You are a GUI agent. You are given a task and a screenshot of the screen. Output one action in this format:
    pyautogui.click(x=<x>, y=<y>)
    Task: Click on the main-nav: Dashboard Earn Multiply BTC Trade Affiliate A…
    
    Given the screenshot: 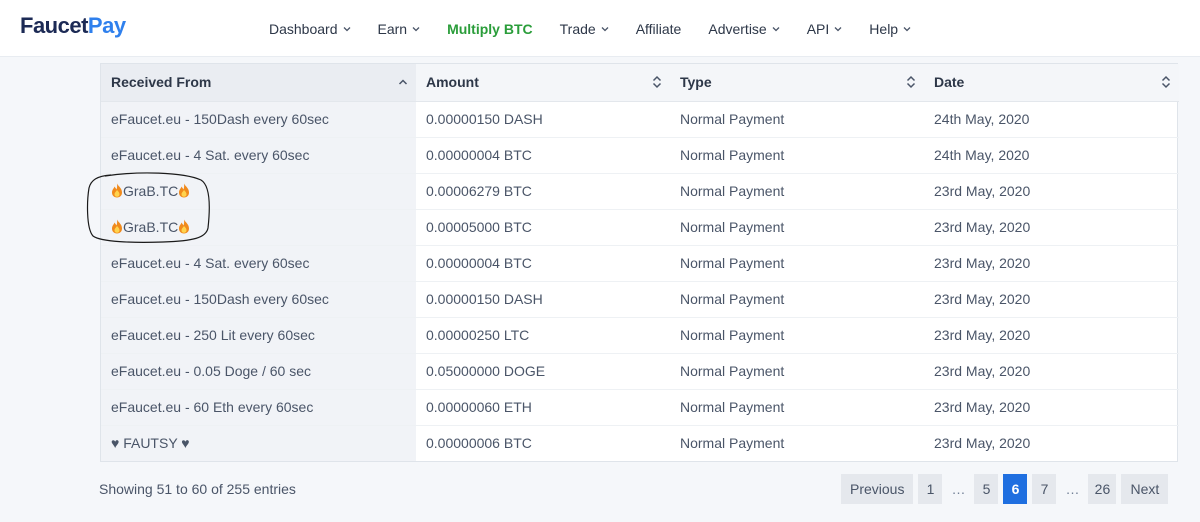 What is the action you would take?
    pyautogui.click(x=603, y=28)
    